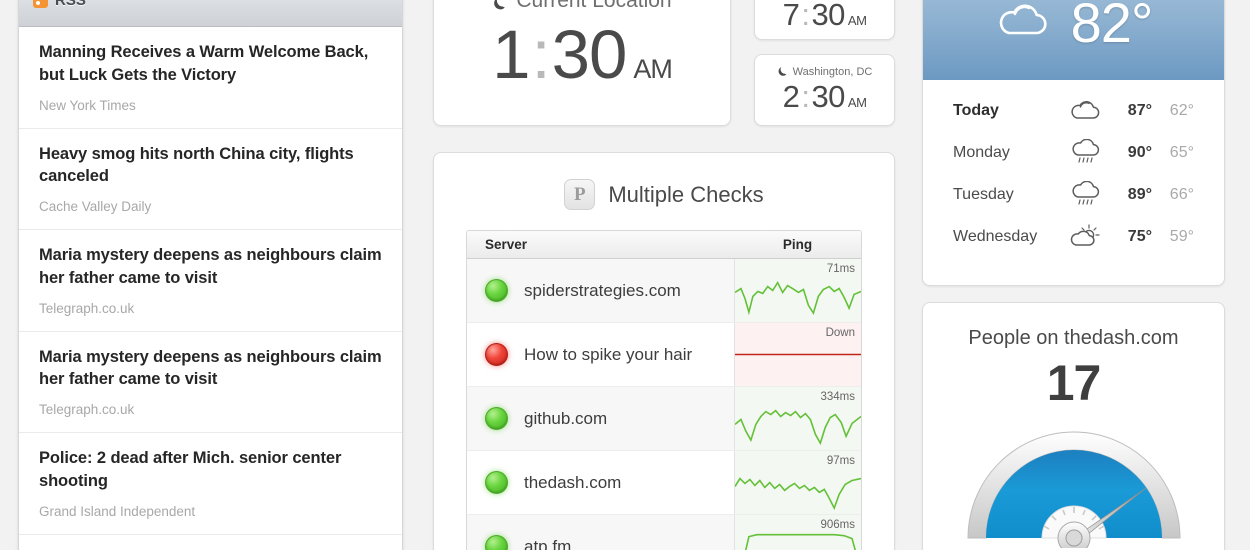 The image size is (1250, 550). Describe the element at coordinates (837, 525) in the screenshot. I see `check-ping-value: 906ms` at that location.